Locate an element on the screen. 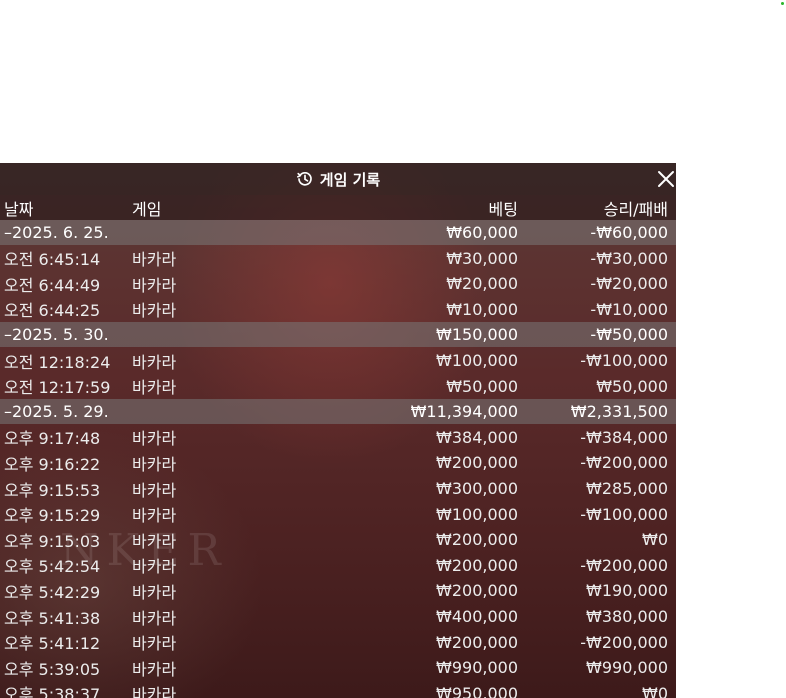  table-row: 오후 5:39:05 바카라 ₩990,000 ₩990,000 is located at coordinates (338, 667).